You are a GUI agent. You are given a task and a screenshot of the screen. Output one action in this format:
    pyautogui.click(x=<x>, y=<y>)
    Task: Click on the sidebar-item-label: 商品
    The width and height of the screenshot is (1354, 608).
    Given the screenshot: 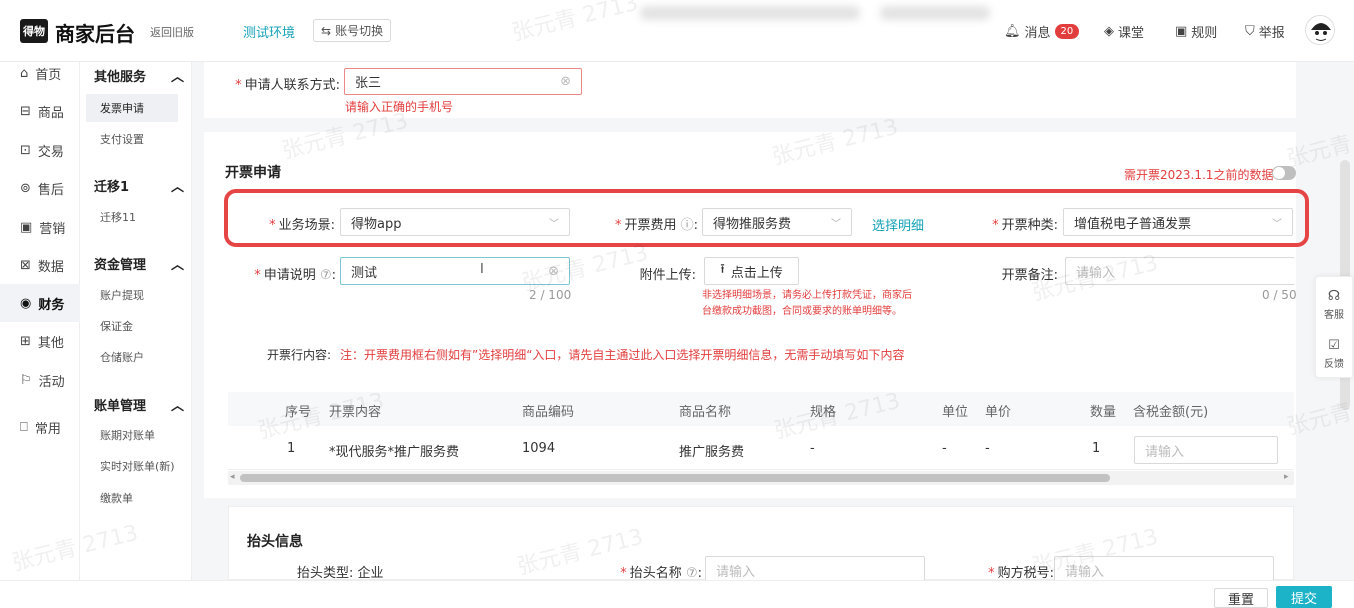 What is the action you would take?
    pyautogui.click(x=50, y=113)
    